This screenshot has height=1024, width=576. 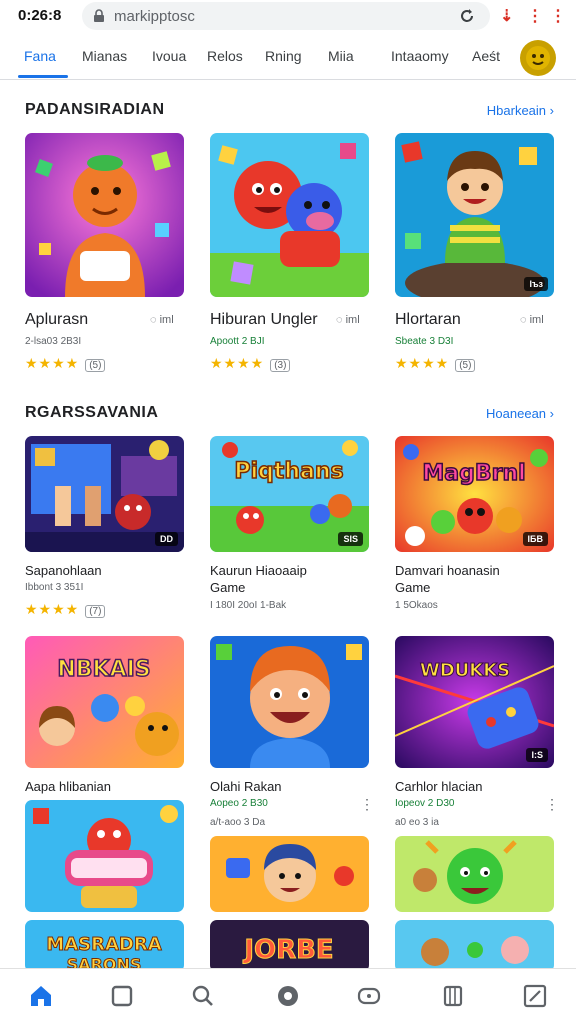 What do you see at coordinates (341, 56) in the screenshot?
I see `tab-miia: Miia` at bounding box center [341, 56].